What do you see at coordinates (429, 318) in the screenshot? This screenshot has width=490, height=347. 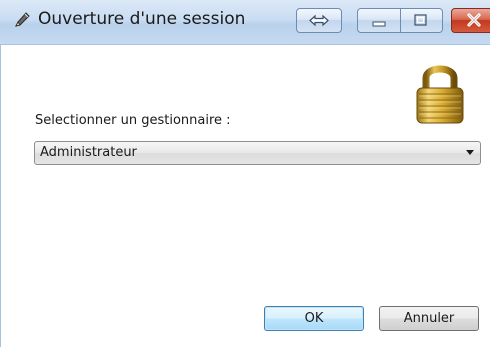 I see `cancel-button: Annuler` at bounding box center [429, 318].